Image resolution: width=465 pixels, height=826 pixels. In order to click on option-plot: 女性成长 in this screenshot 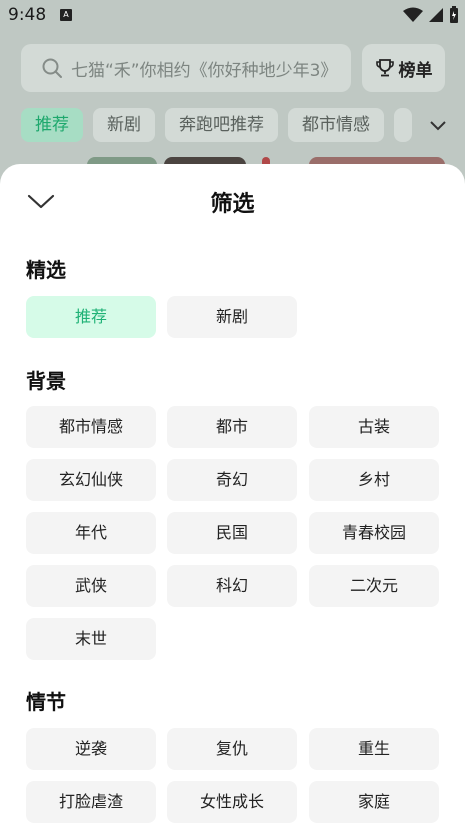, I will do `click(232, 802)`.